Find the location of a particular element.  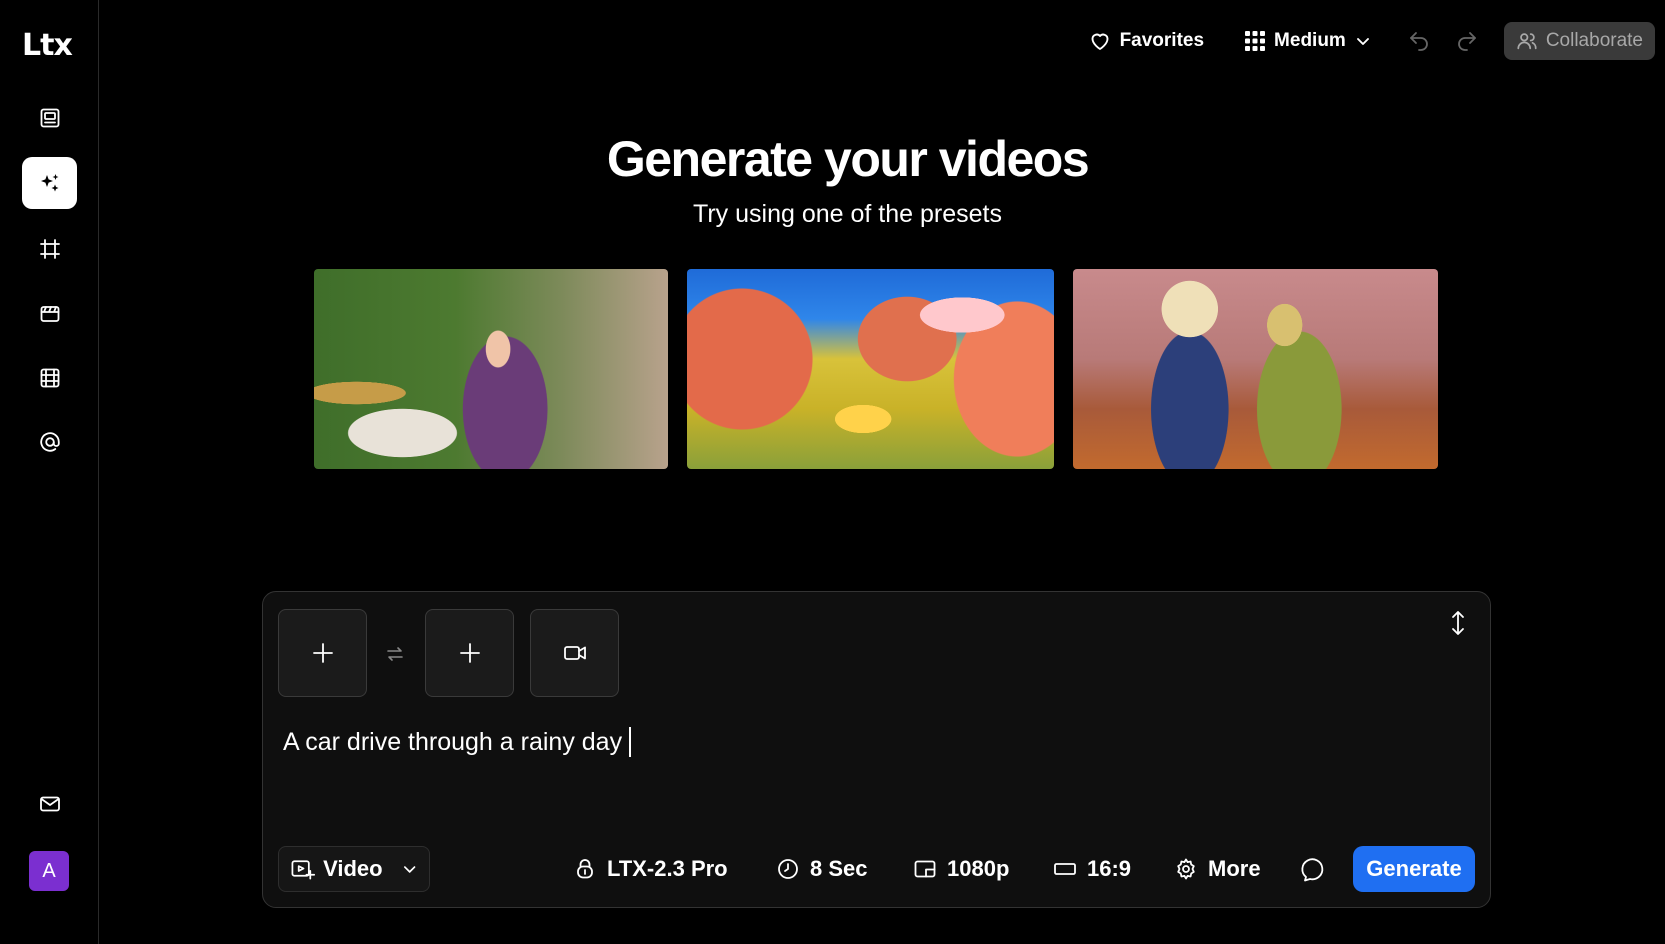

prompt-input: A car drive through a rainy day is located at coordinates (873, 742).